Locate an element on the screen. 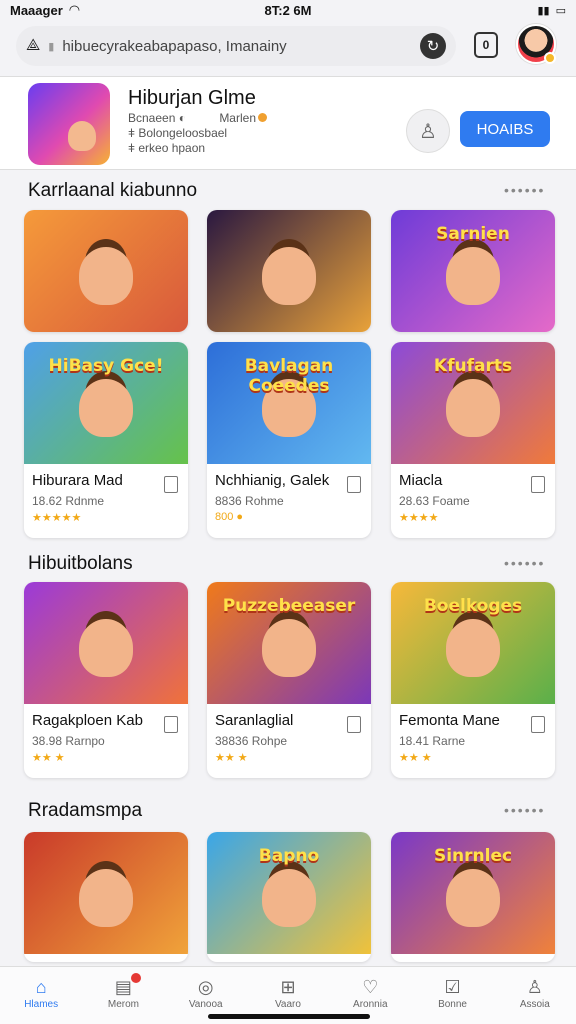 This screenshot has width=576, height=1024. game-thumbnail: Kfufarts is located at coordinates (473, 403).